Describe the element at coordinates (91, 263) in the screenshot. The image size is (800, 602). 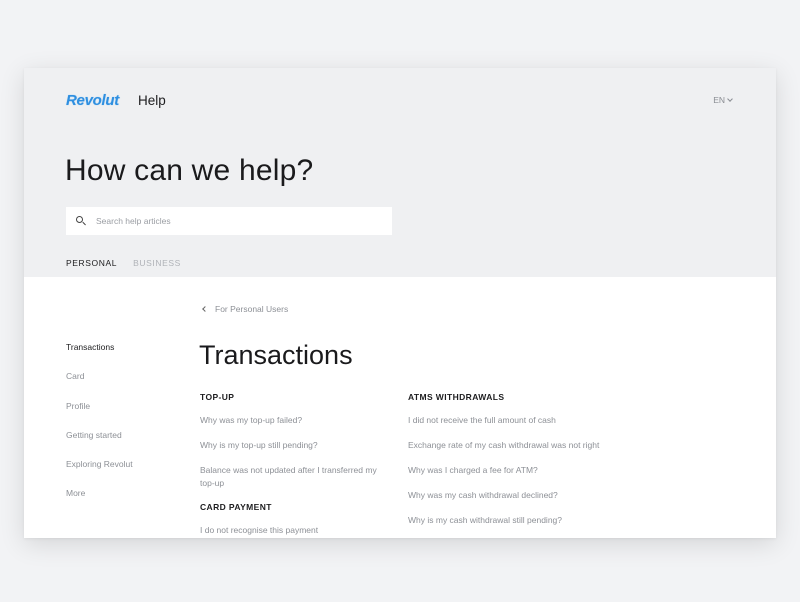
I see `tab-personal: PERSONAL` at that location.